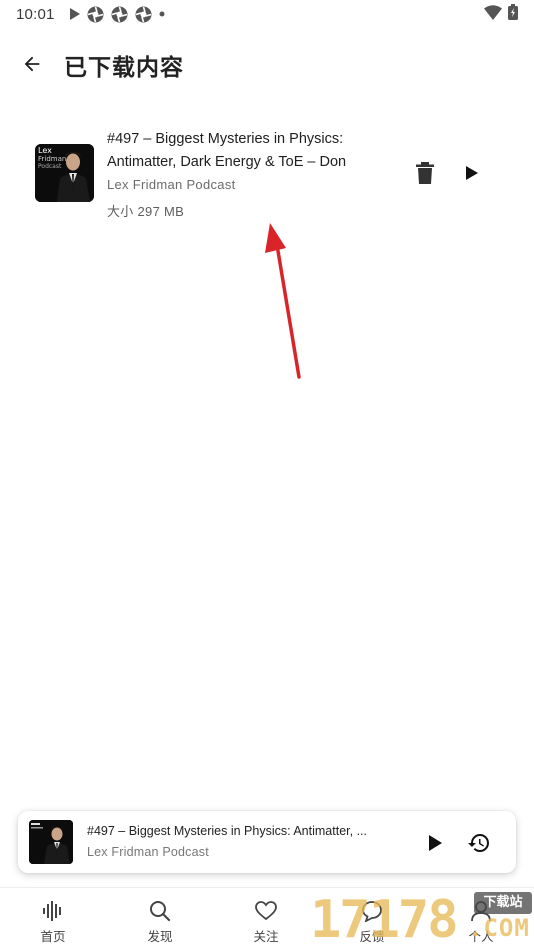  What do you see at coordinates (160, 911) in the screenshot?
I see `search-icon` at bounding box center [160, 911].